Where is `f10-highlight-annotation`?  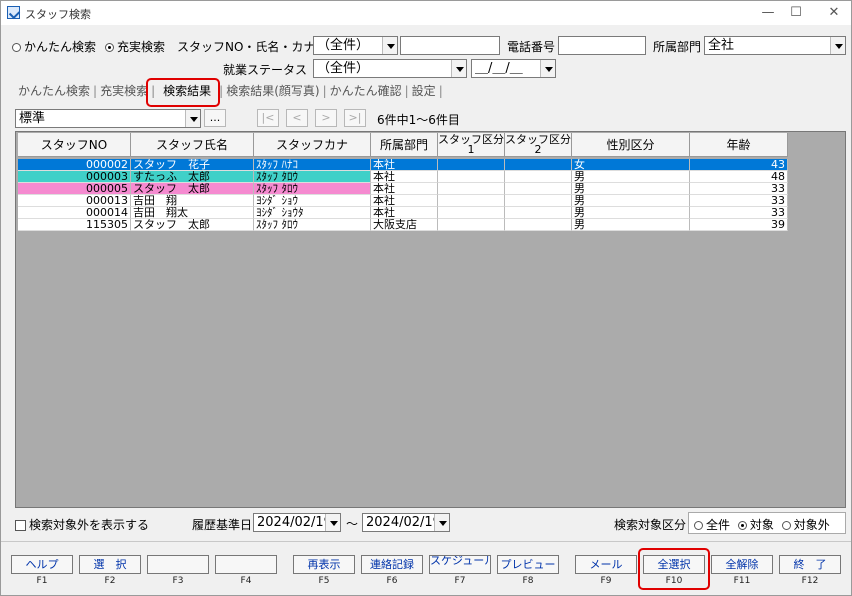
f10-highlight-annotation is located at coordinates (674, 569).